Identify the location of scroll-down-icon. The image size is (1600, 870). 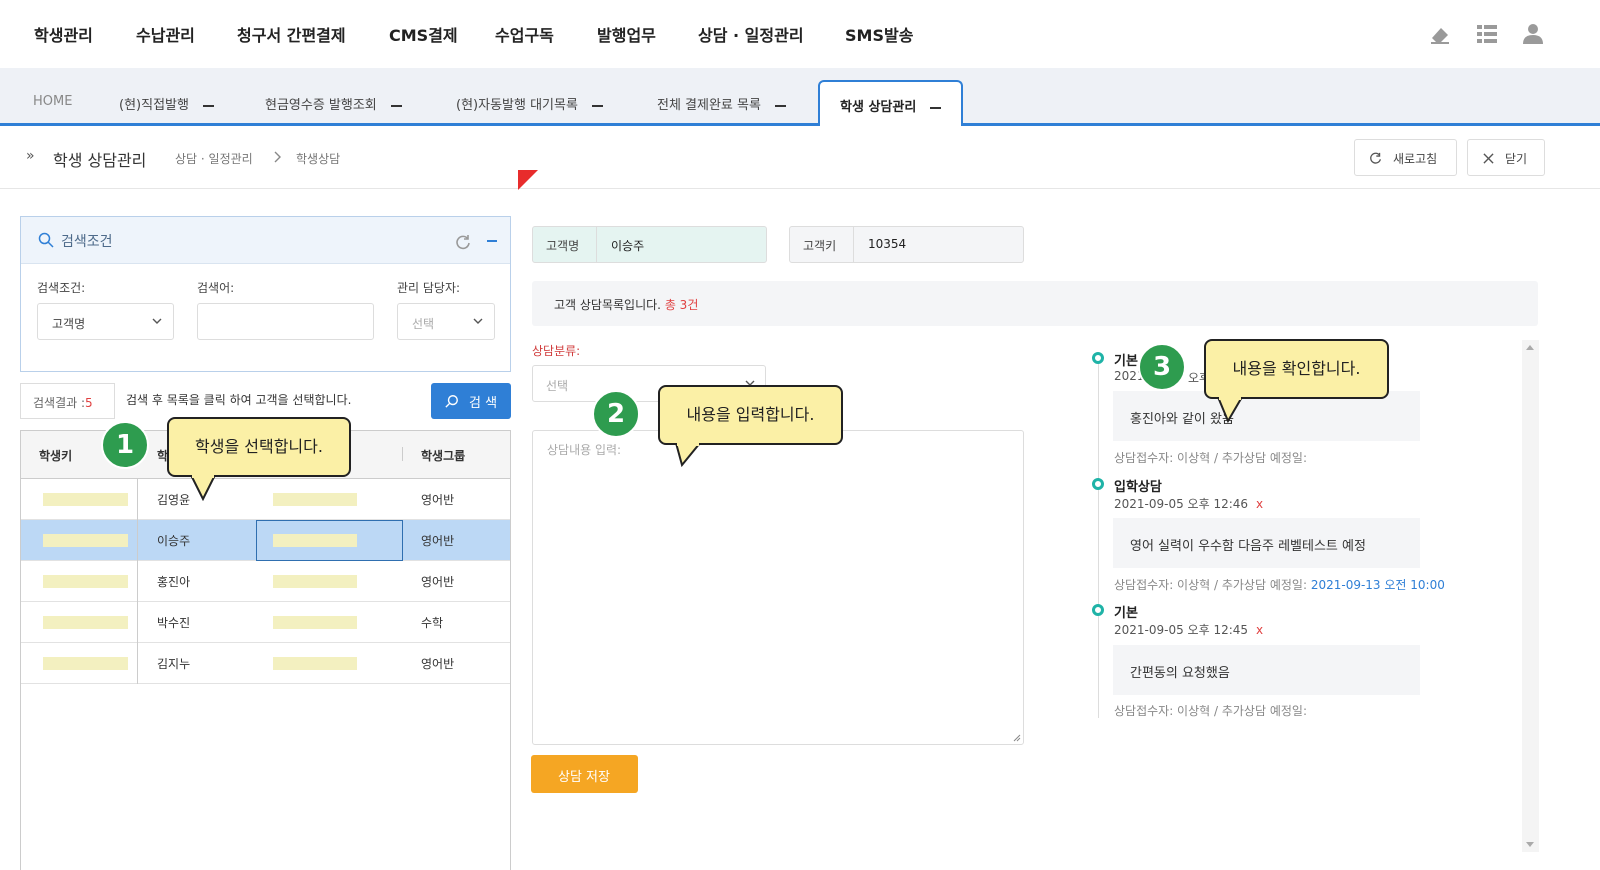
(1530, 844).